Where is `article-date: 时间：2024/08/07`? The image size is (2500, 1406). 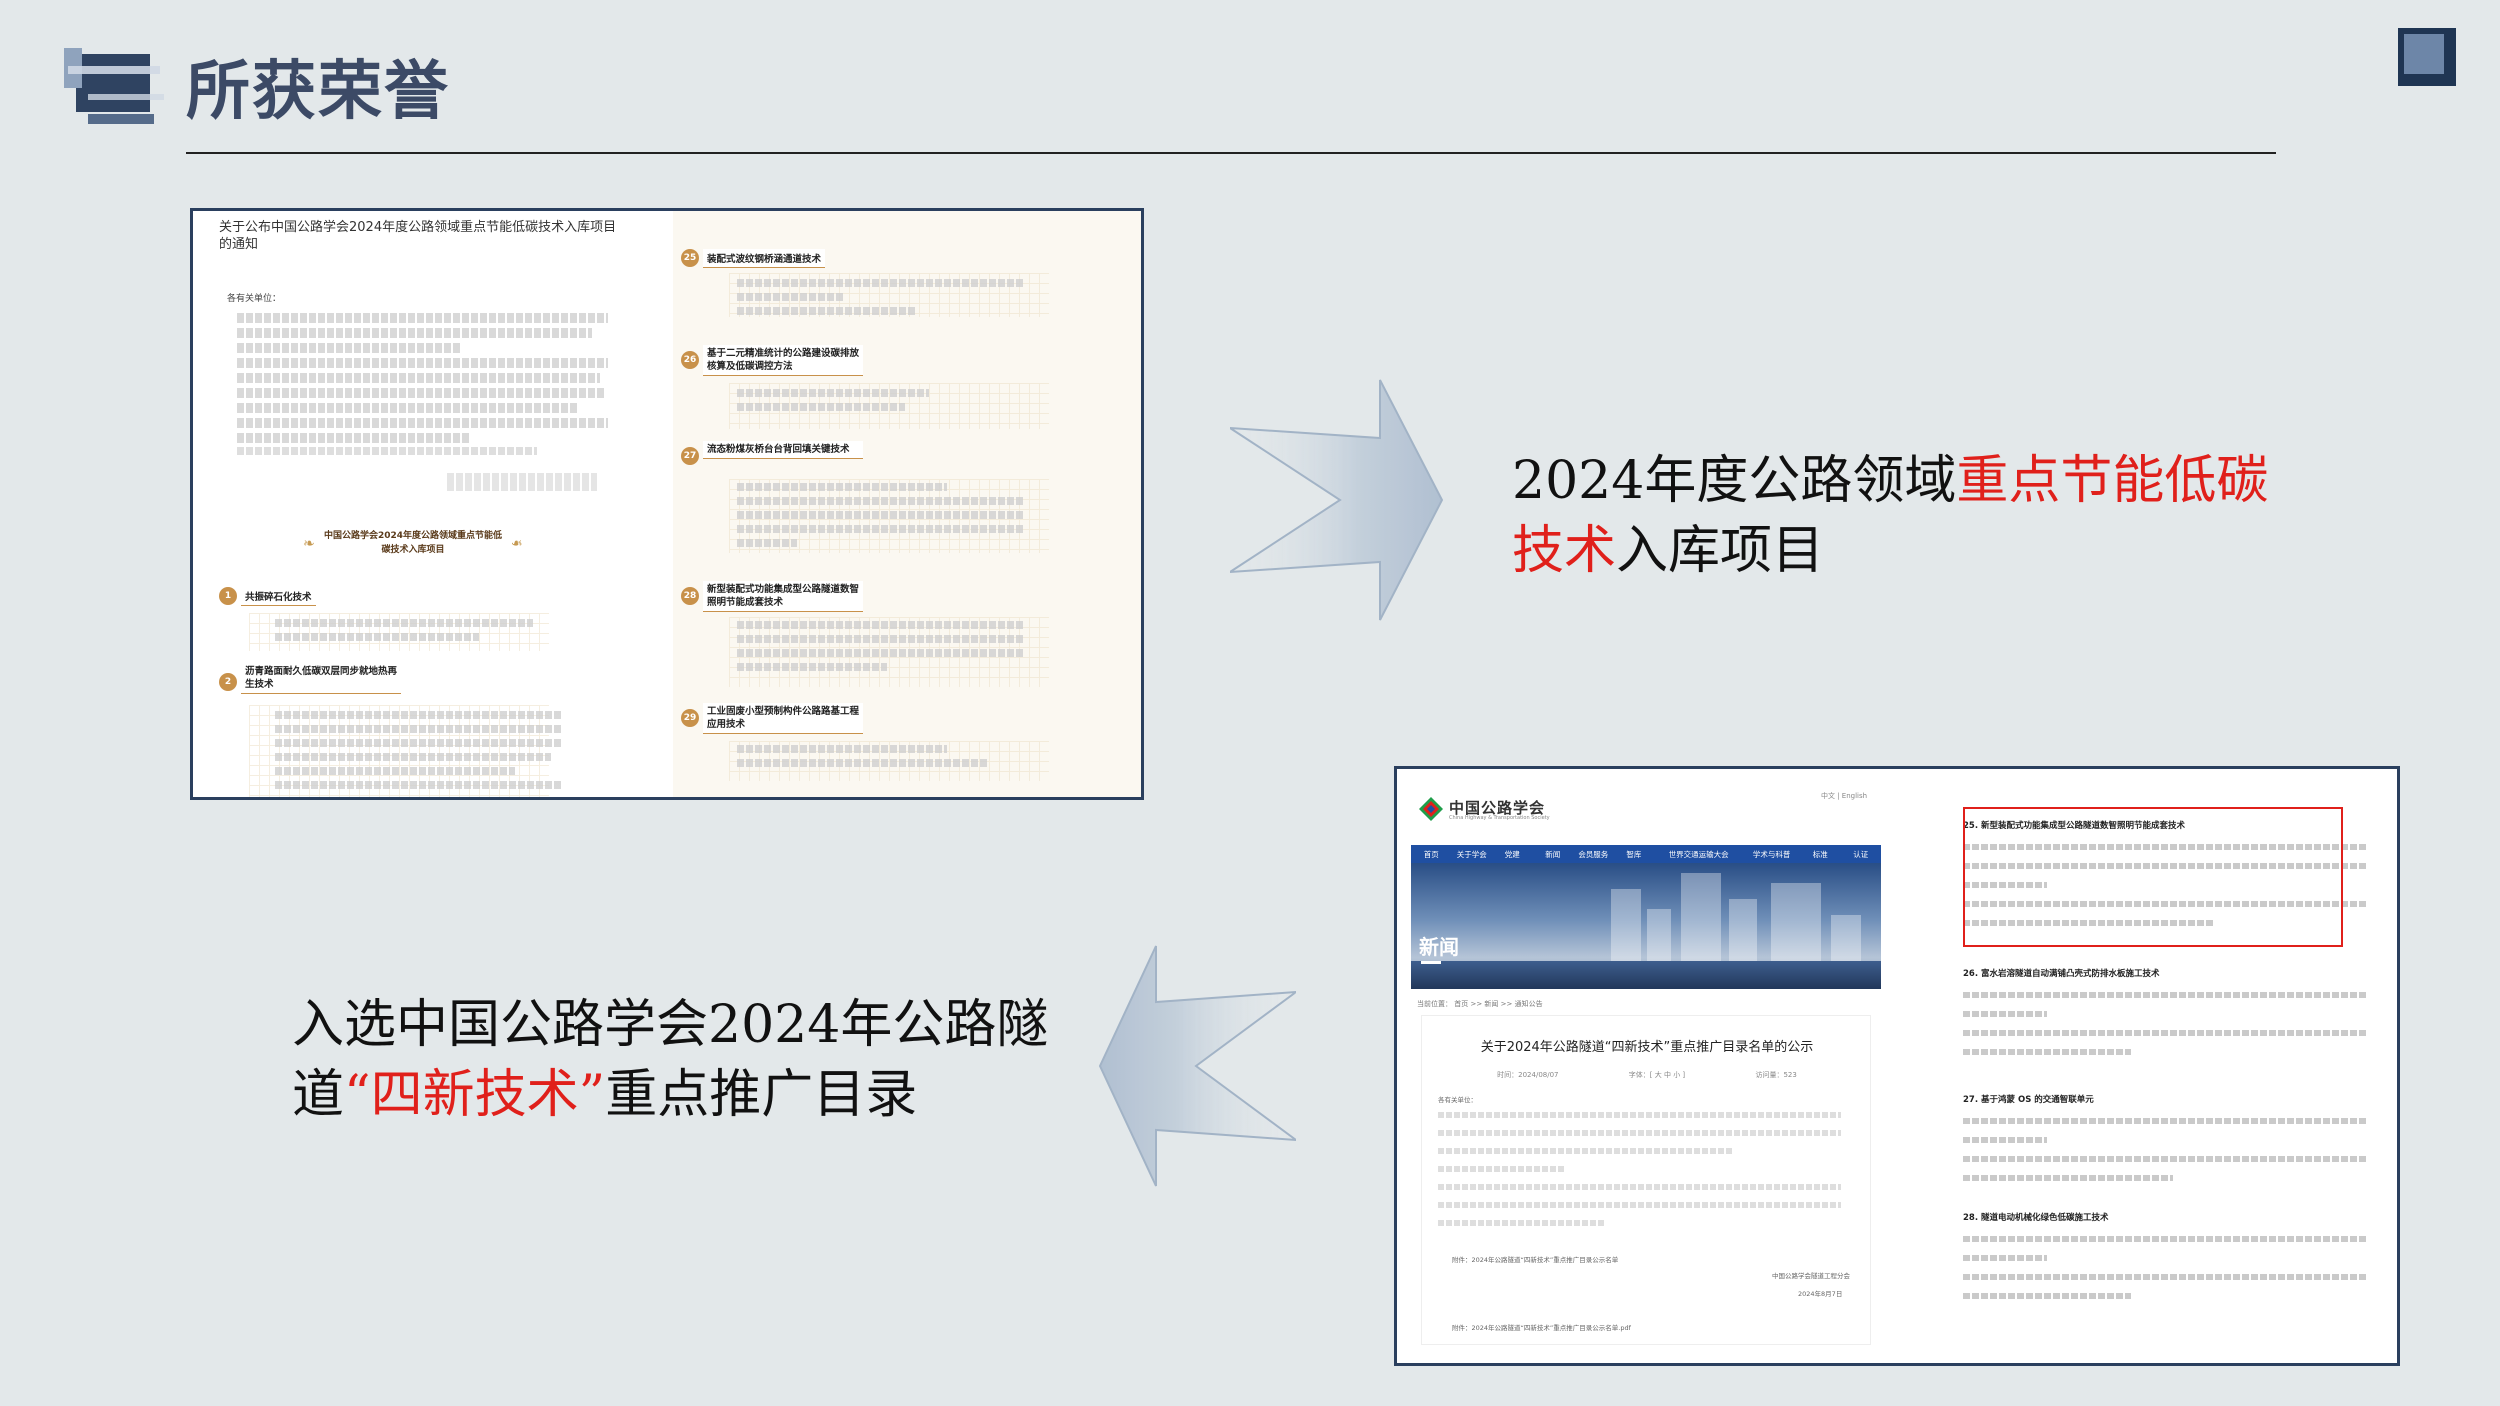
article-date: 时间：2024/08/07 is located at coordinates (1528, 1075).